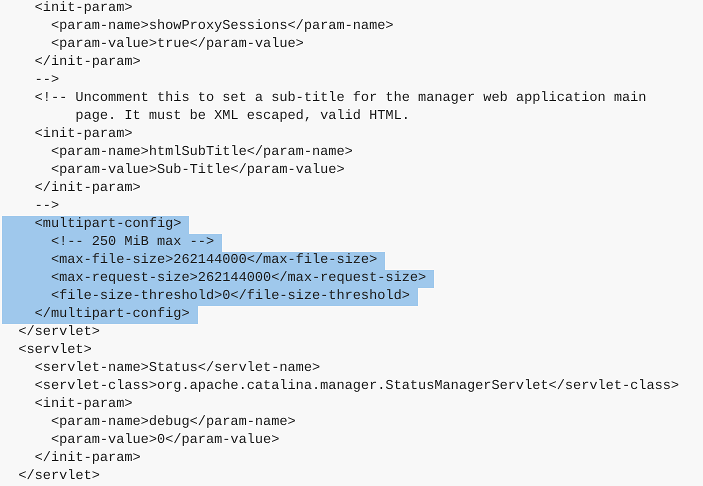 The width and height of the screenshot is (703, 486). Describe the element at coordinates (54, 351) in the screenshot. I see `code-line: <servlet>` at that location.